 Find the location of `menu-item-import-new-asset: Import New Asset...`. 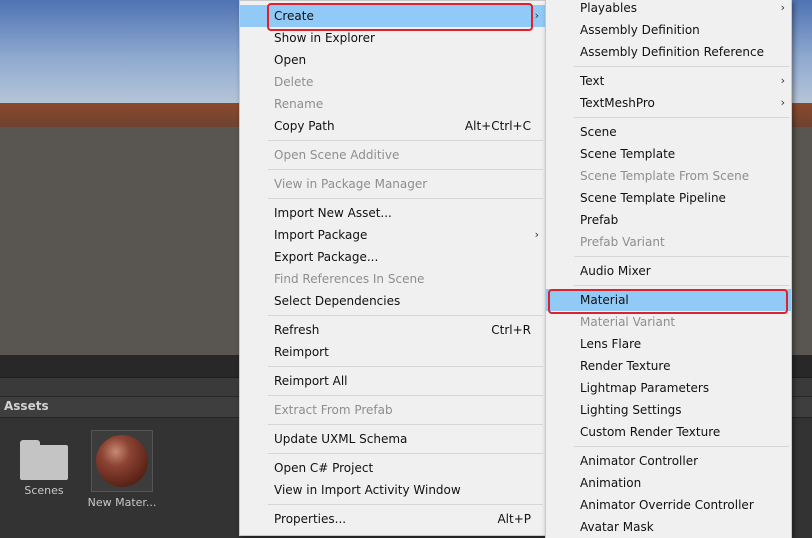

menu-item-import-new-asset: Import New Asset... is located at coordinates (392, 213).